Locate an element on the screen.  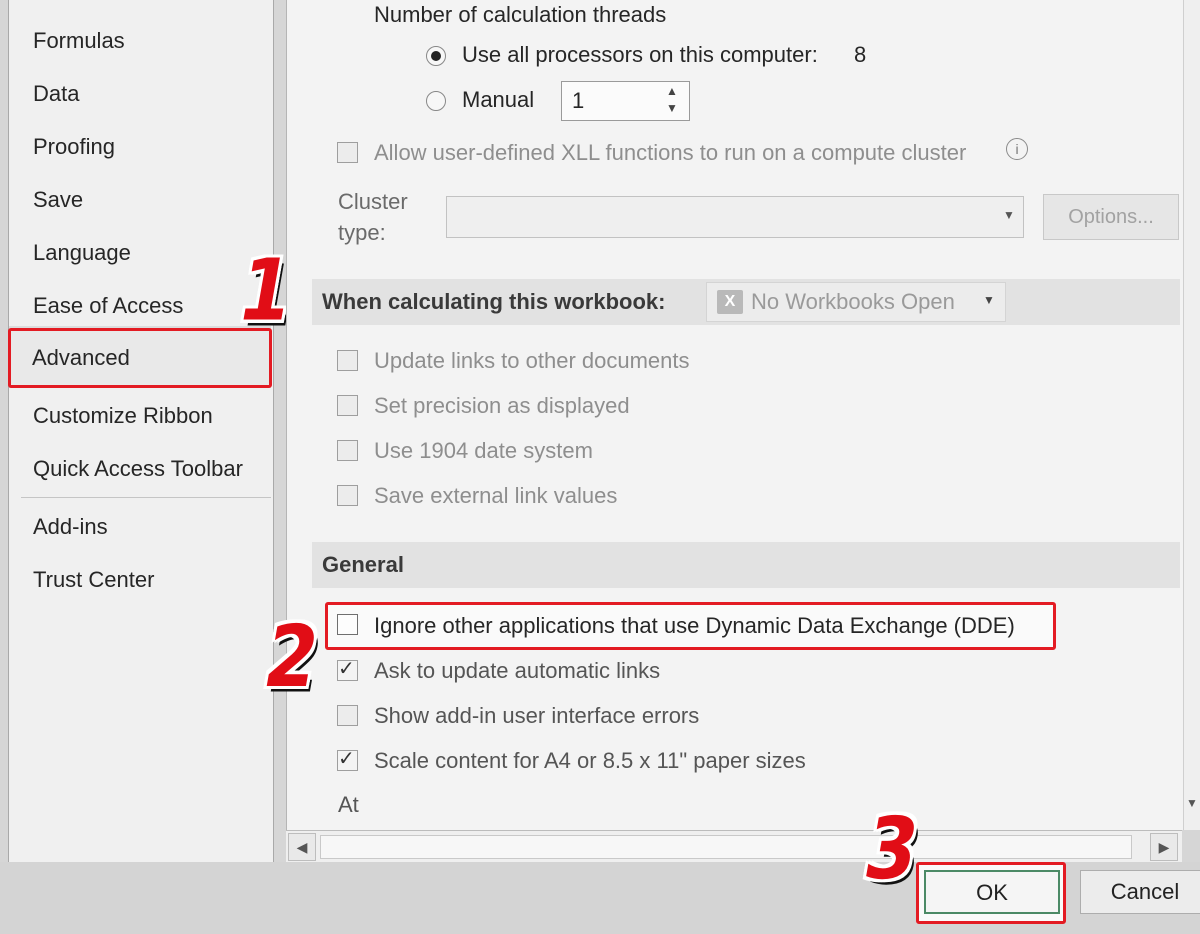
excel-icon: X is located at coordinates (730, 302).